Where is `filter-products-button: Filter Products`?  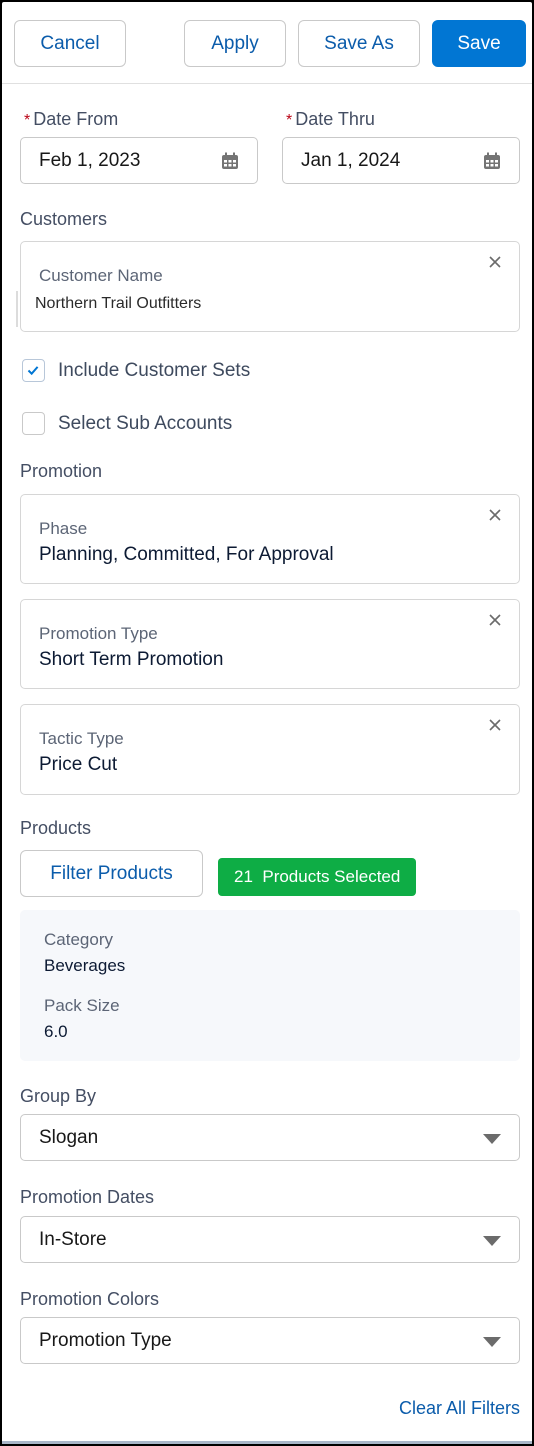 filter-products-button: Filter Products is located at coordinates (111, 873).